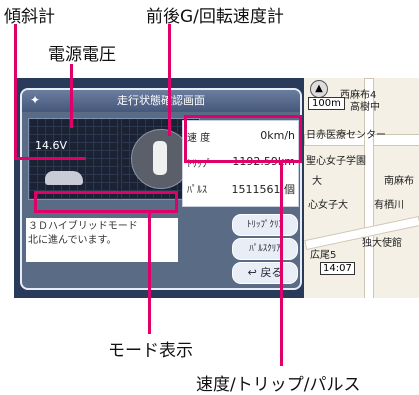 The height and width of the screenshot is (395, 419). I want to click on speed-trip-pulse-callout: 速度/トリップ/パルス, so click(278, 385).